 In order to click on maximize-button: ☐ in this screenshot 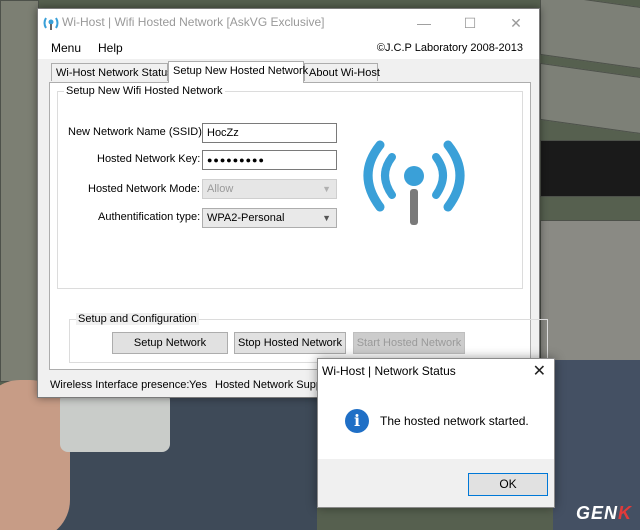, I will do `click(470, 23)`.